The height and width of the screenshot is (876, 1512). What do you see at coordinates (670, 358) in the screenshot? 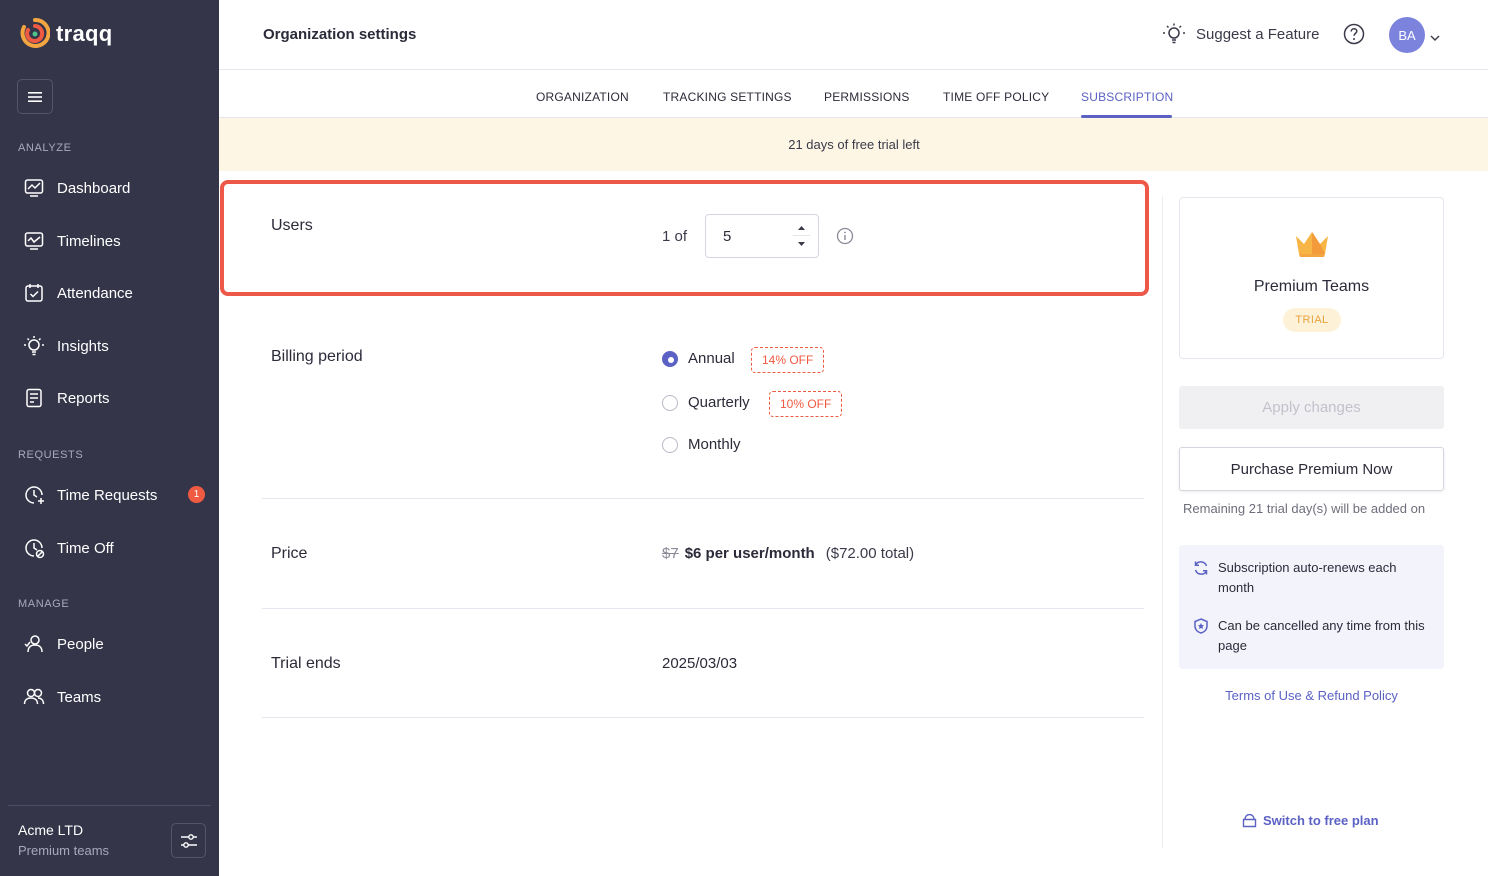
I see `radio-button-checked` at bounding box center [670, 358].